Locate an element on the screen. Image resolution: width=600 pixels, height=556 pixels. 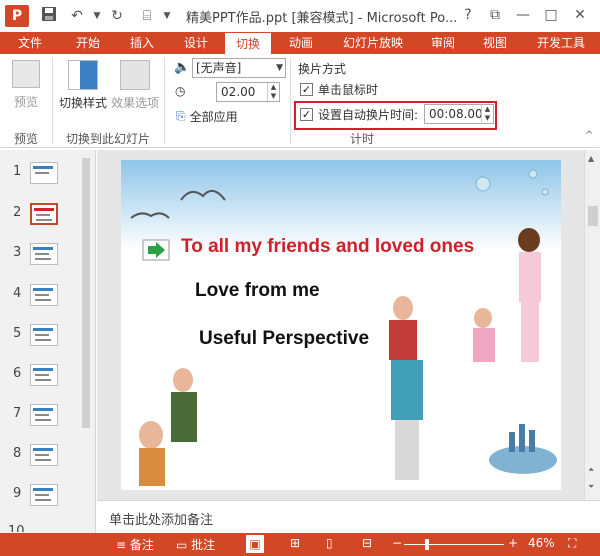
close-button: ✕ is located at coordinates (580, 15).